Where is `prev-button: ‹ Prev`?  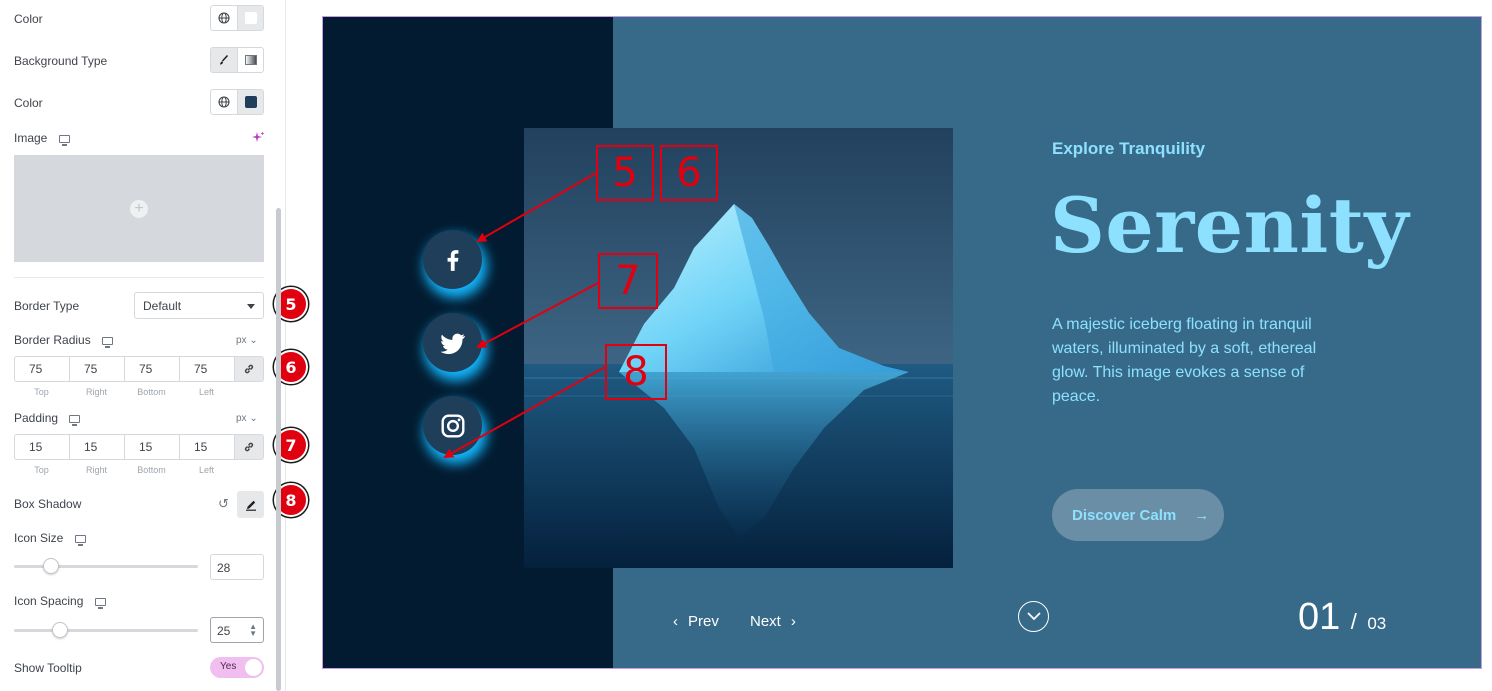 prev-button: ‹ Prev is located at coordinates (696, 621).